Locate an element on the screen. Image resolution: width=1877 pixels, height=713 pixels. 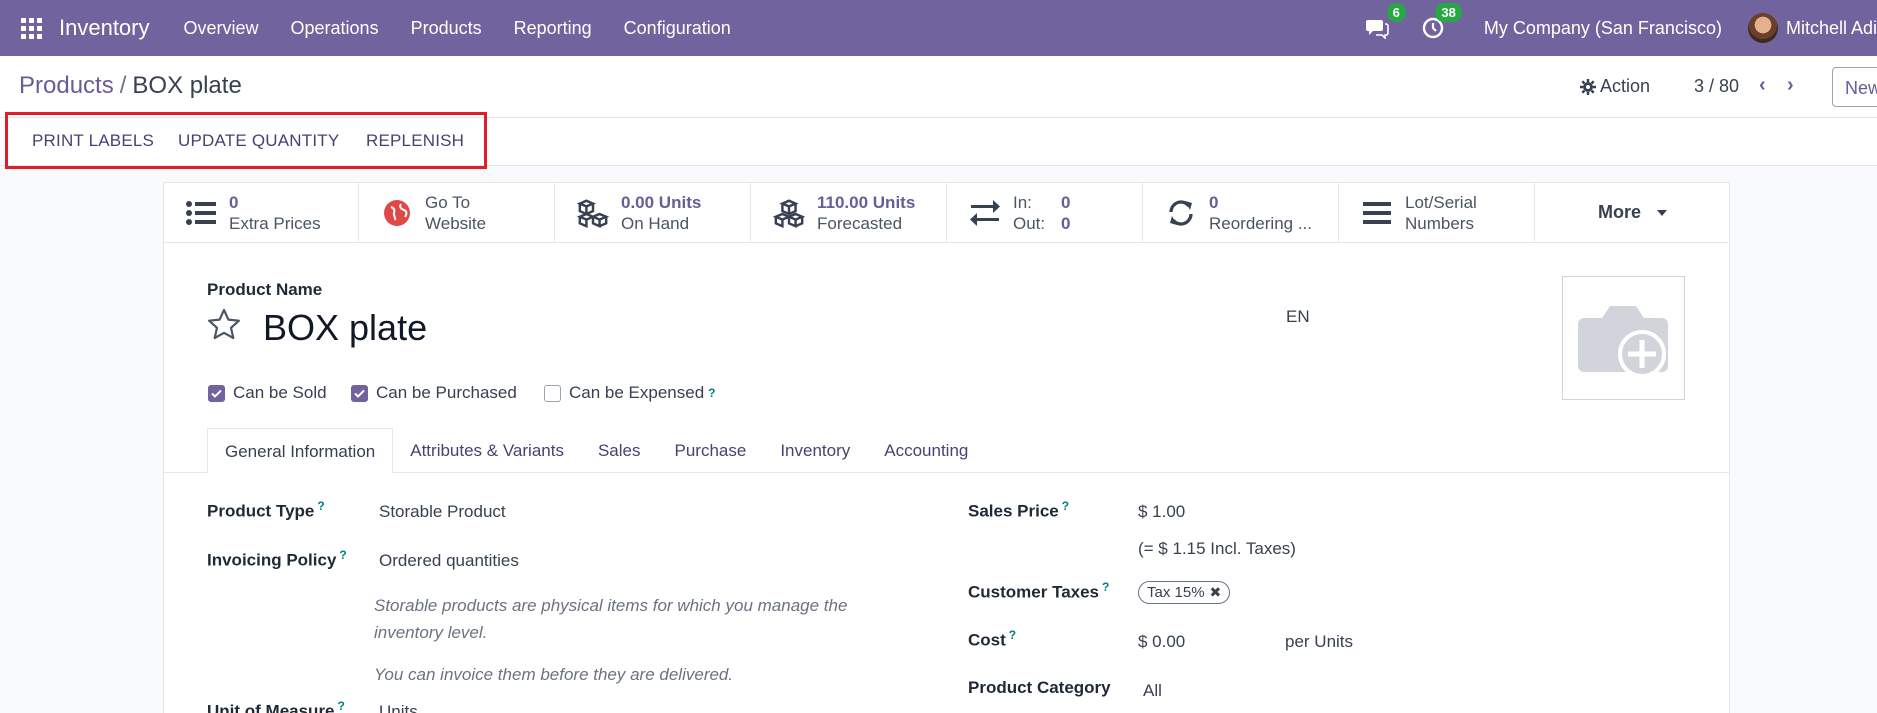
uom-select: Units is located at coordinates (398, 707).